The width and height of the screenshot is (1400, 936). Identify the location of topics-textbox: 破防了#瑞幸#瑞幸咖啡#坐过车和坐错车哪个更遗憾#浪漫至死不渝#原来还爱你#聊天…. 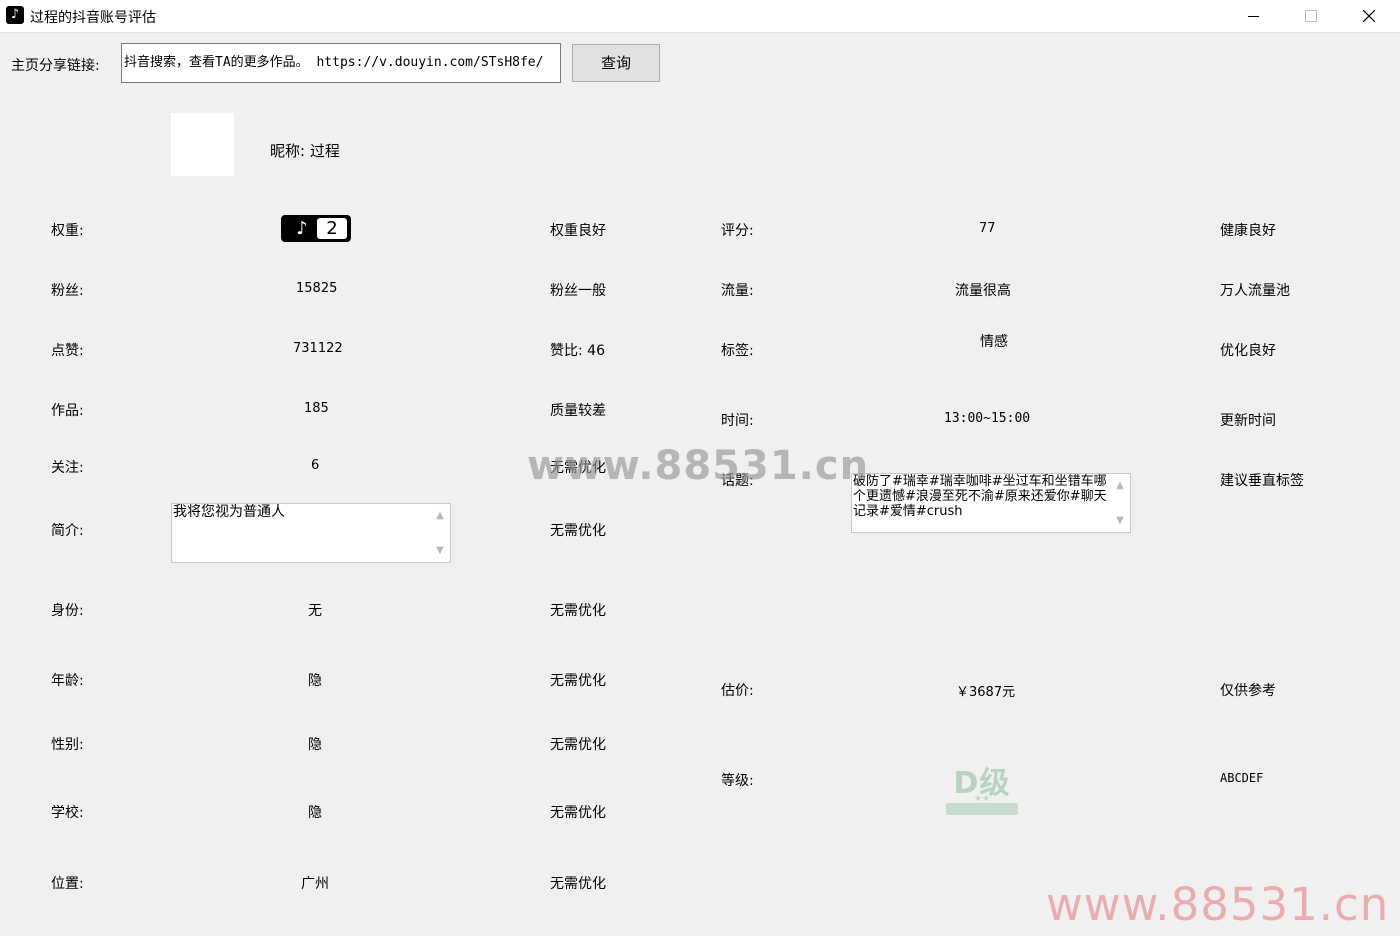
(991, 503).